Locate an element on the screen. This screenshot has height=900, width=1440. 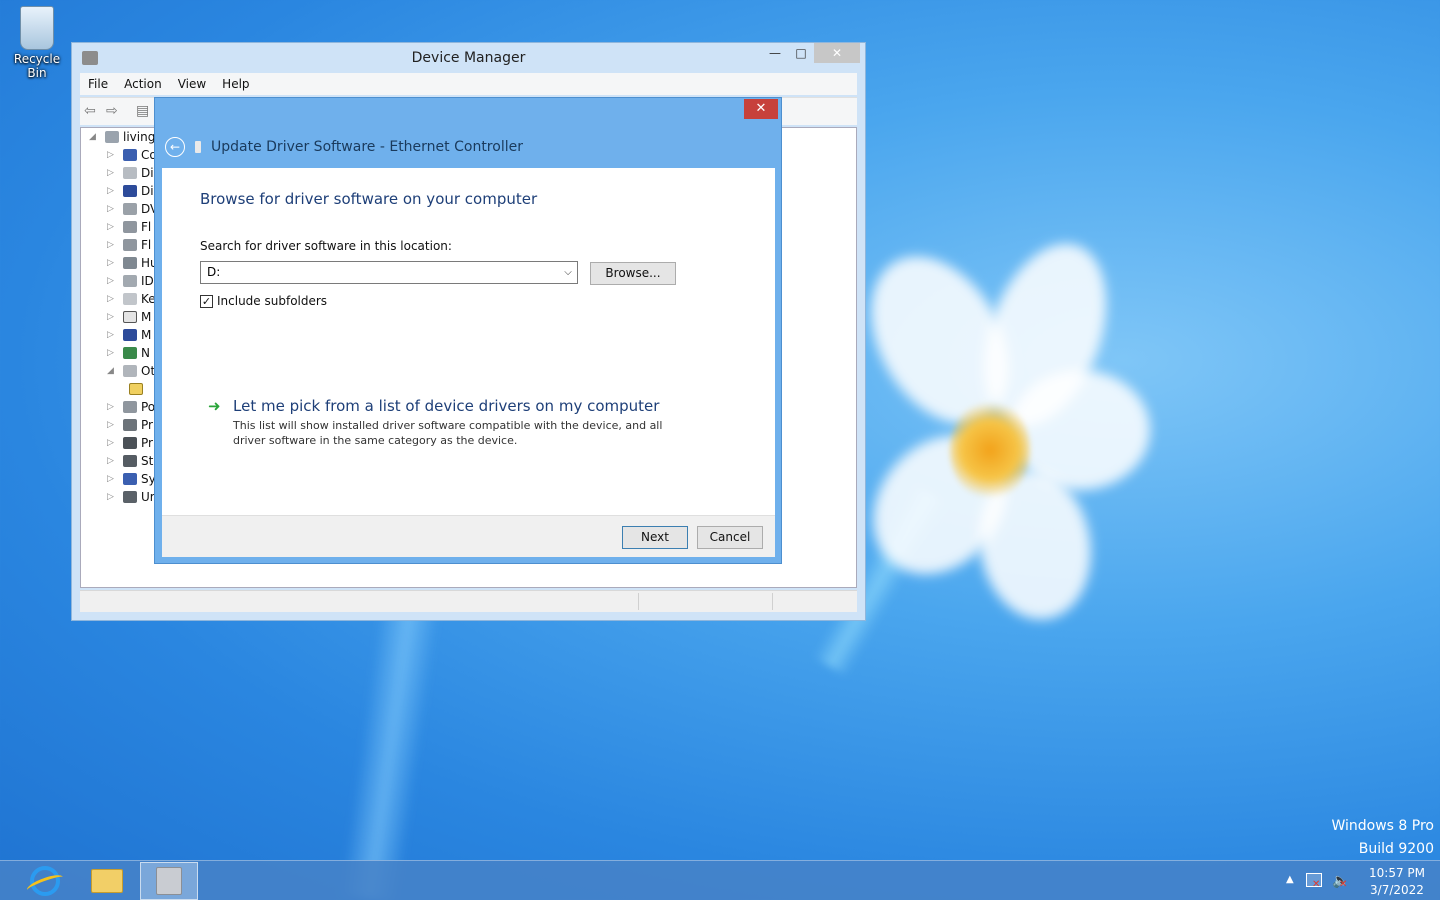
show-hidden-icons-icon: ▲ is located at coordinates (1290, 879).